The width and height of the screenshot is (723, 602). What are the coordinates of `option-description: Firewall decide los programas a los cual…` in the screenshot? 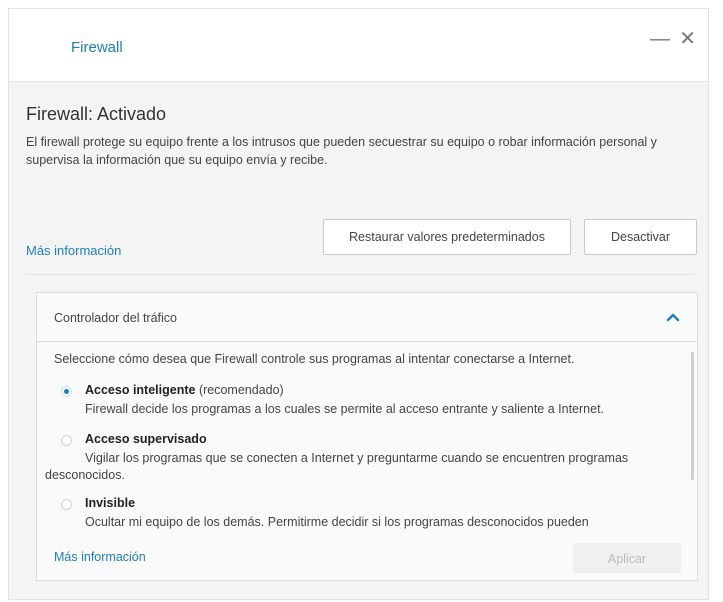 It's located at (345, 409).